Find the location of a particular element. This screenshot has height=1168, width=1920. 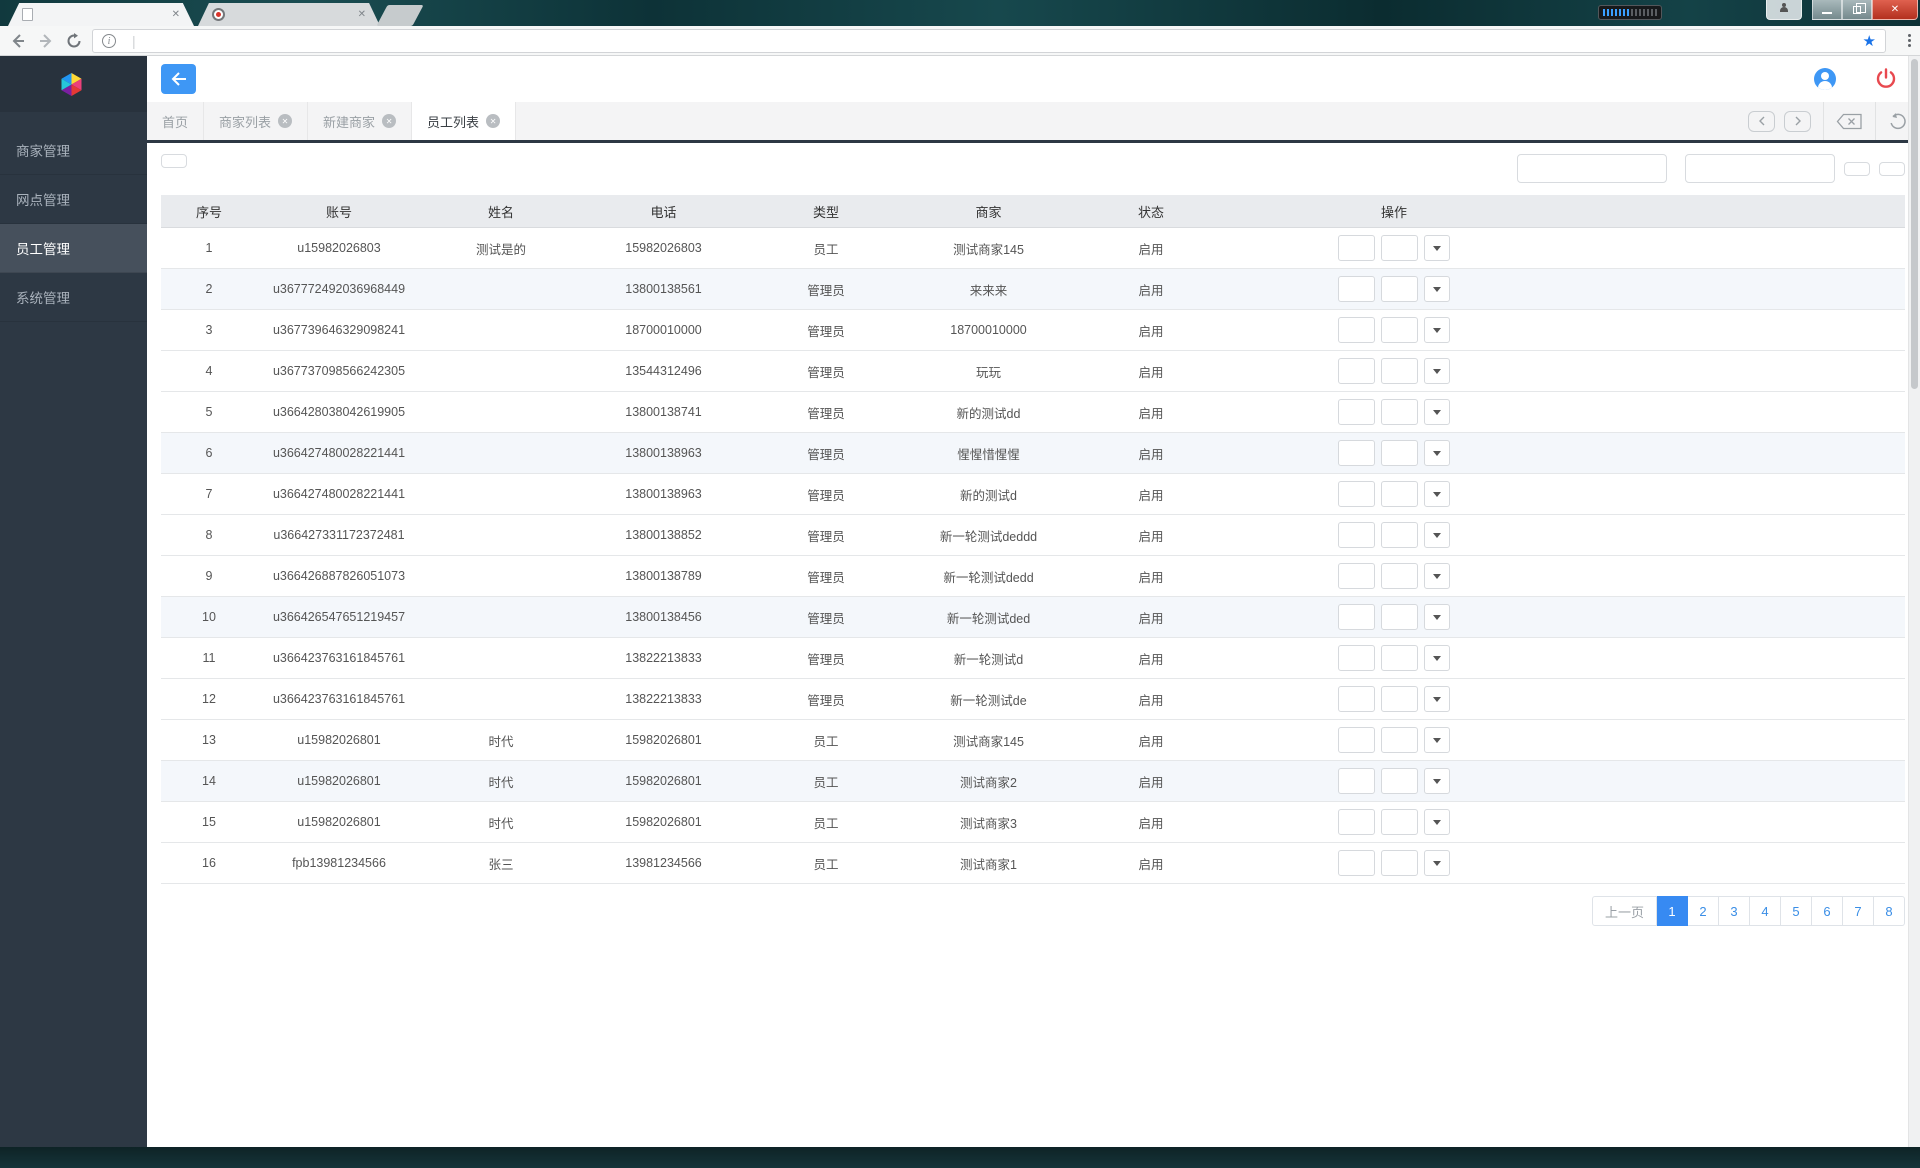

prev-page-button: 上一页 is located at coordinates (1624, 911).